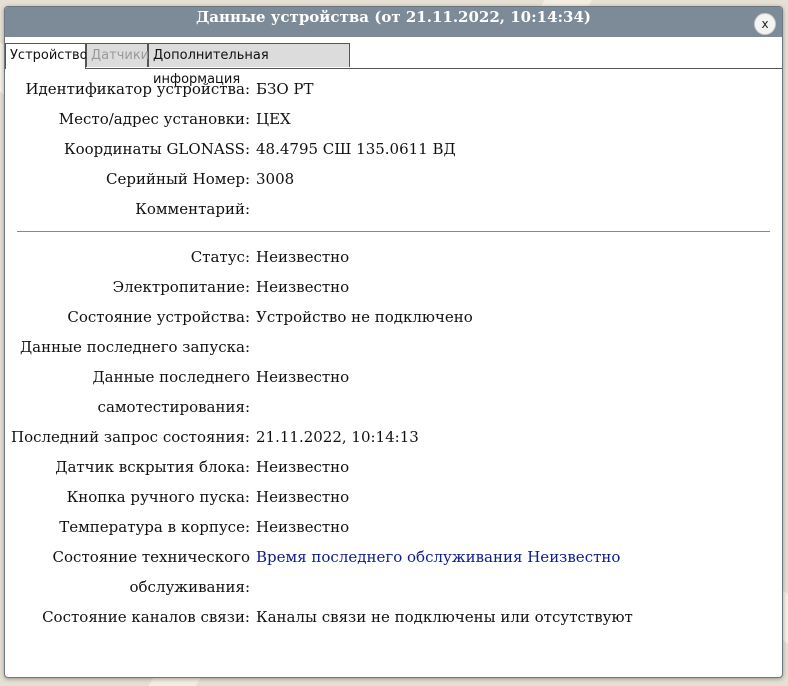 This screenshot has height=686, width=788. What do you see at coordinates (438, 557) in the screenshot?
I see `maintenance-link: Время последнего обслуживания Неизвестно` at bounding box center [438, 557].